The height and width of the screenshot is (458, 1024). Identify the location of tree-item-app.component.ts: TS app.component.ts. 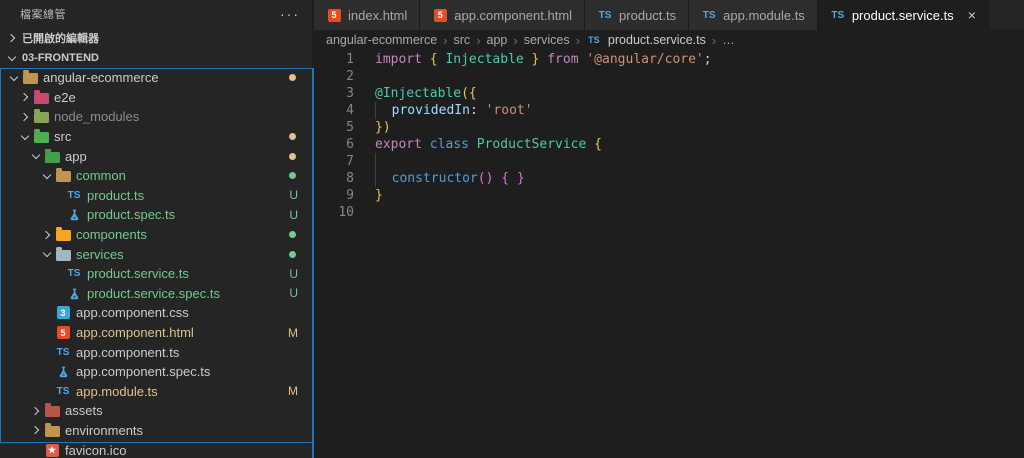
(156, 352).